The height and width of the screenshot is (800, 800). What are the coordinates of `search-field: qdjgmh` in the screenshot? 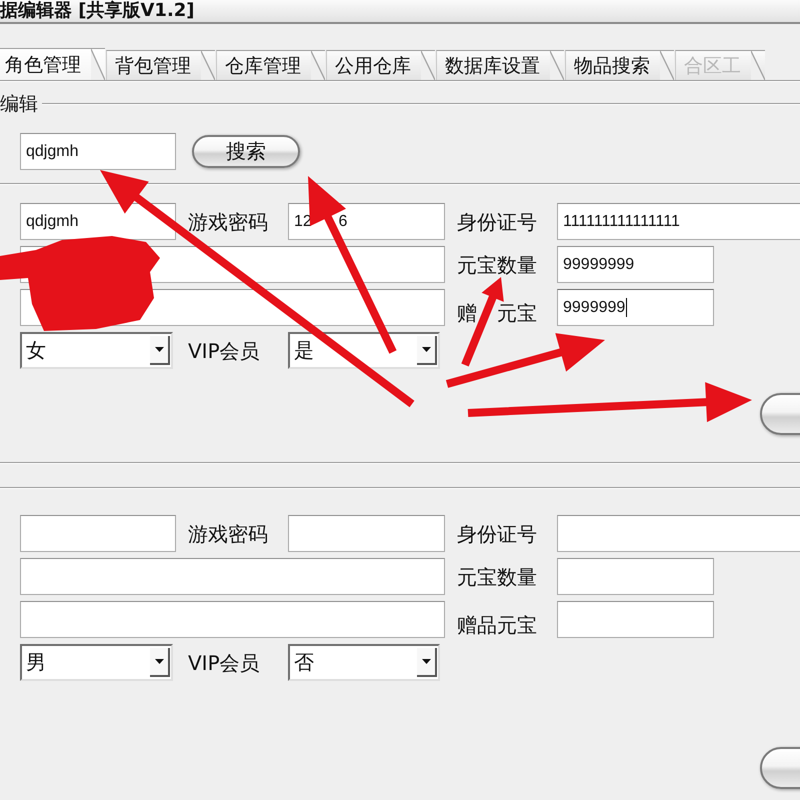 It's located at (98, 151).